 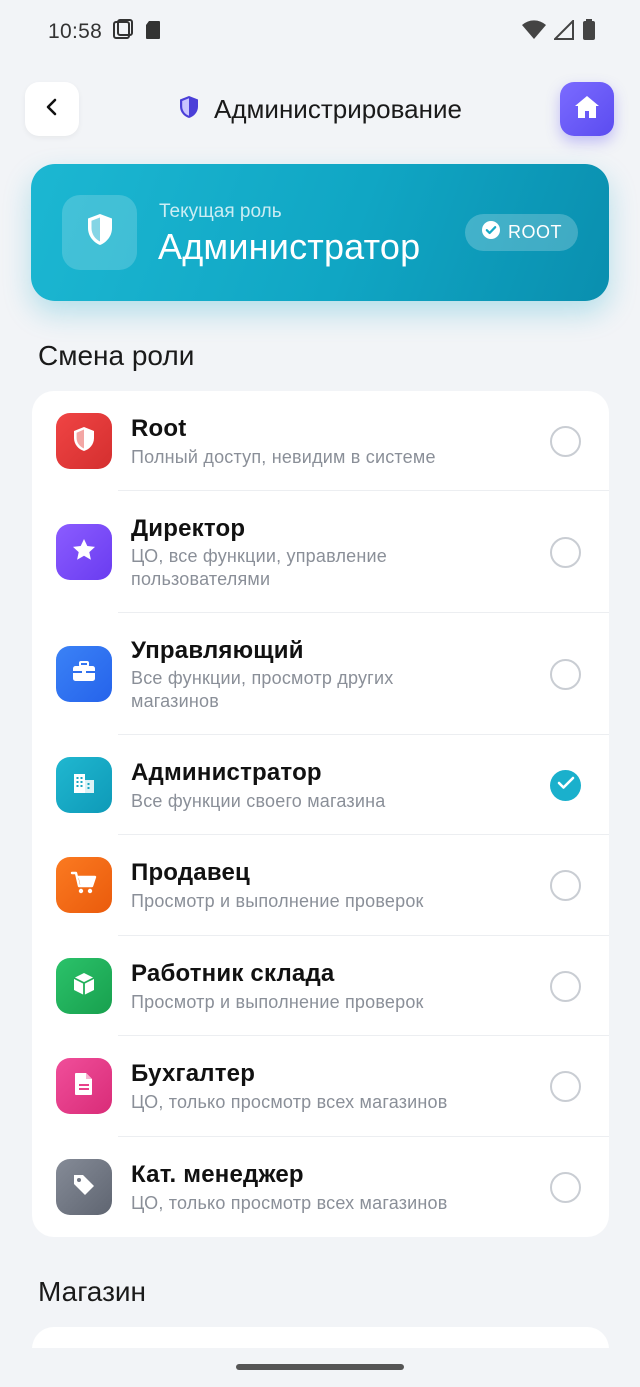 I want to click on role-radio-administrator, so click(x=565, y=785).